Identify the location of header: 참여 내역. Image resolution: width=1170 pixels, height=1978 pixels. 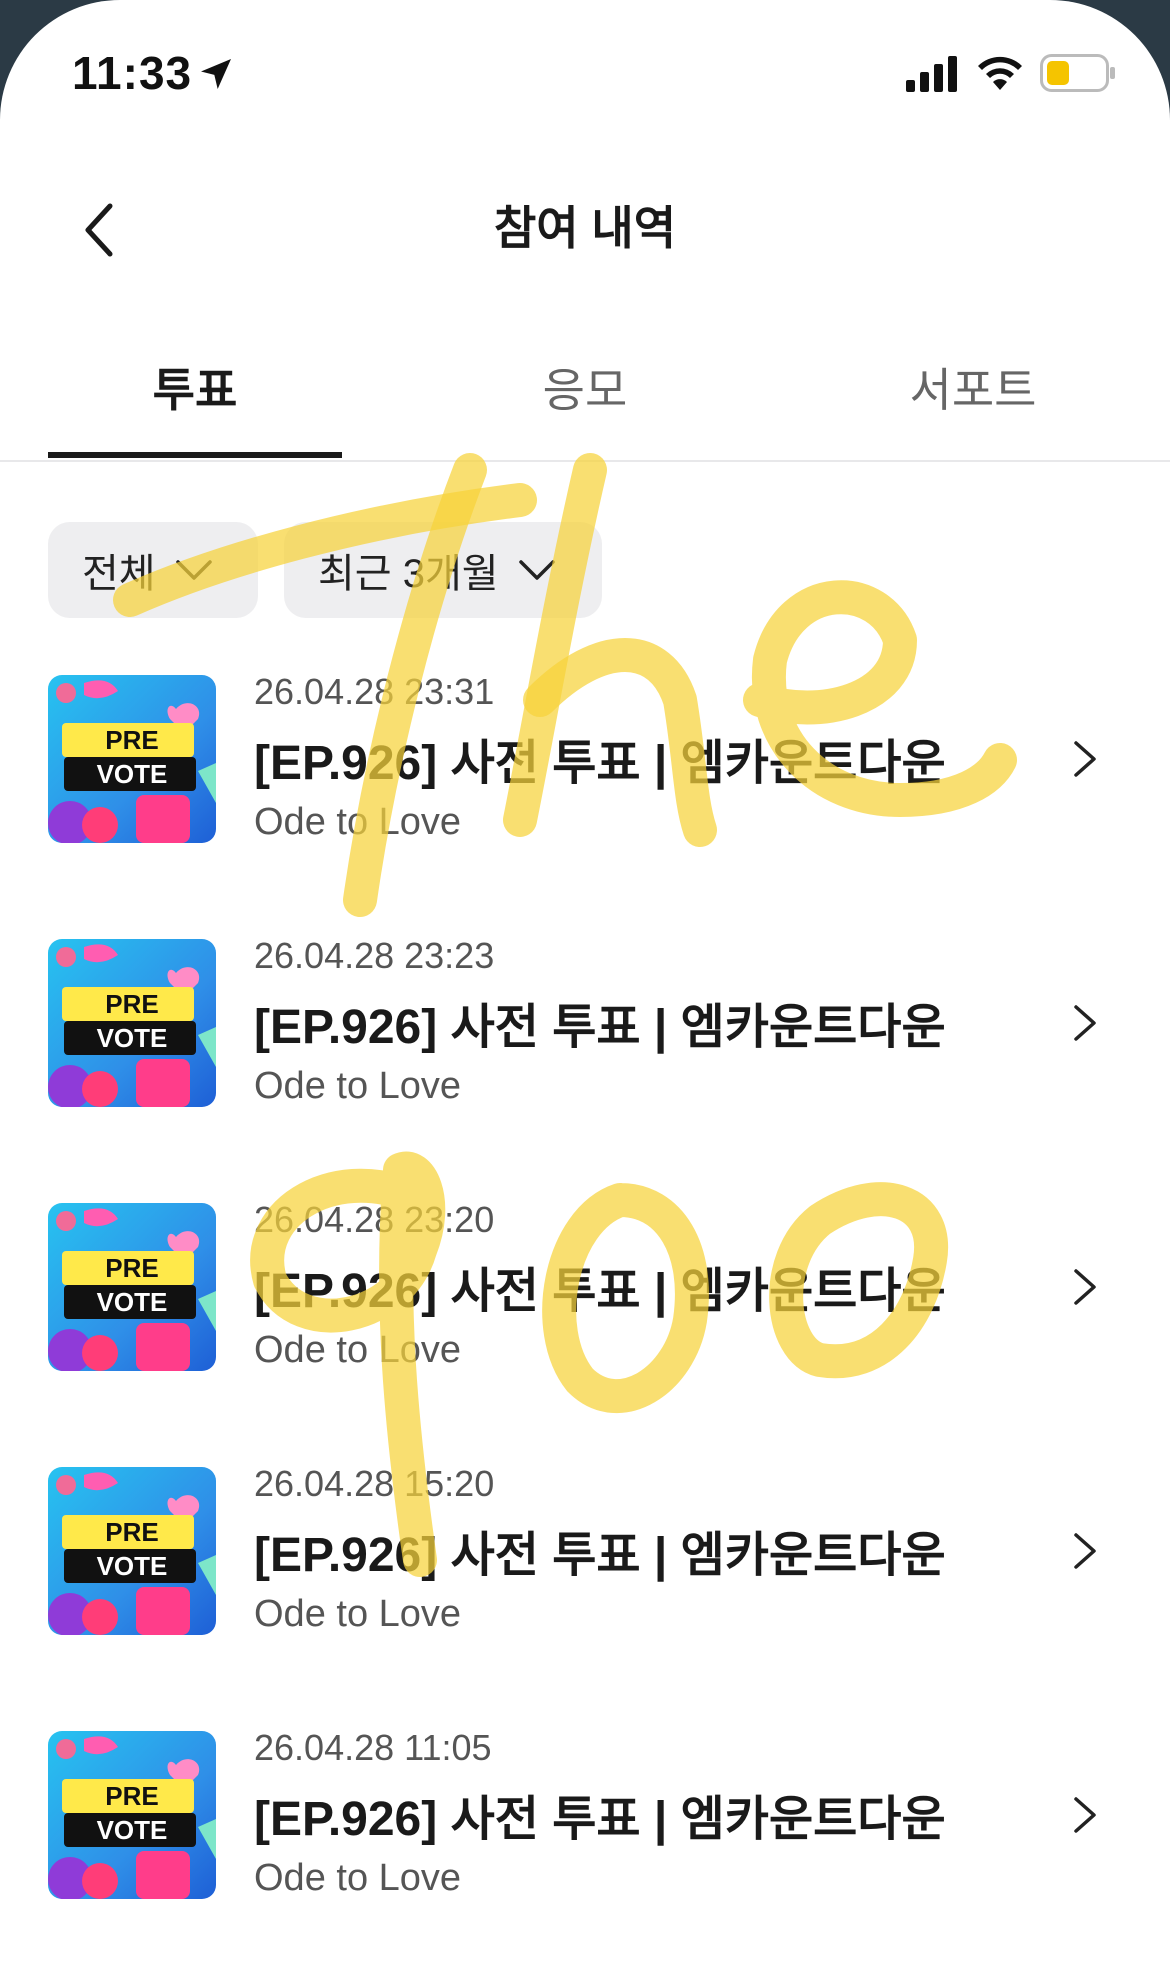
(585, 225).